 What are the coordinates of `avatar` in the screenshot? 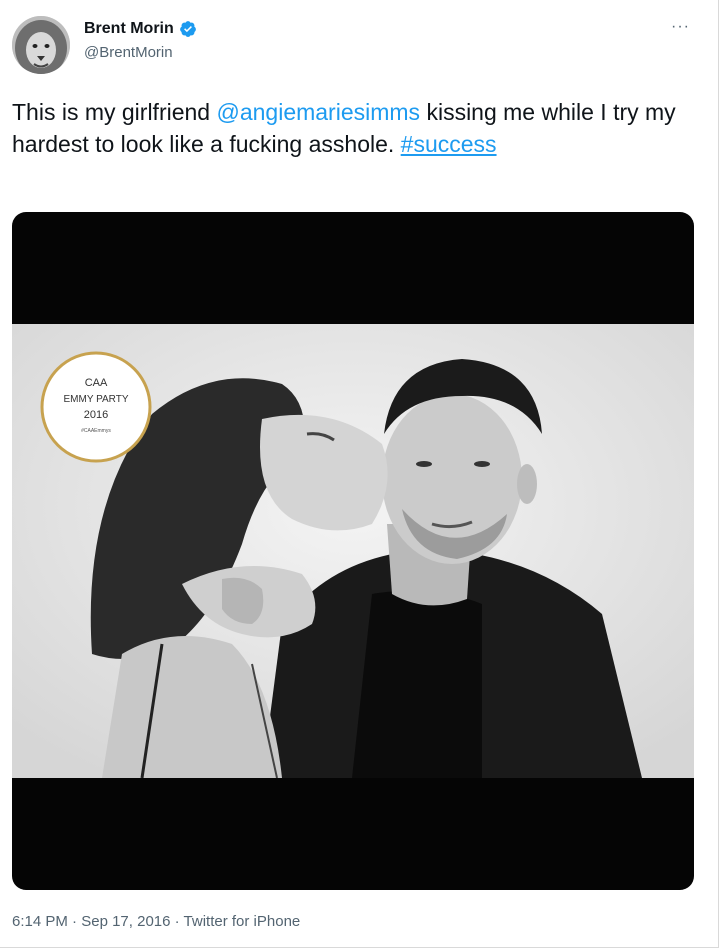 It's located at (41, 45).